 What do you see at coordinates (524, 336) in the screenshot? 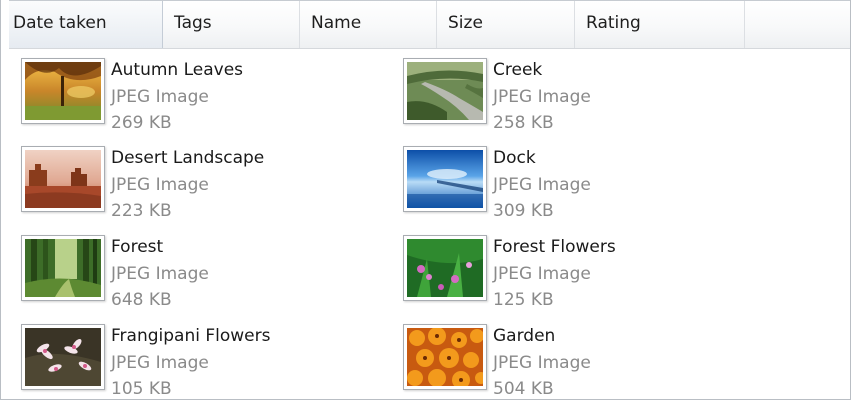
I see `file-name: Garden` at bounding box center [524, 336].